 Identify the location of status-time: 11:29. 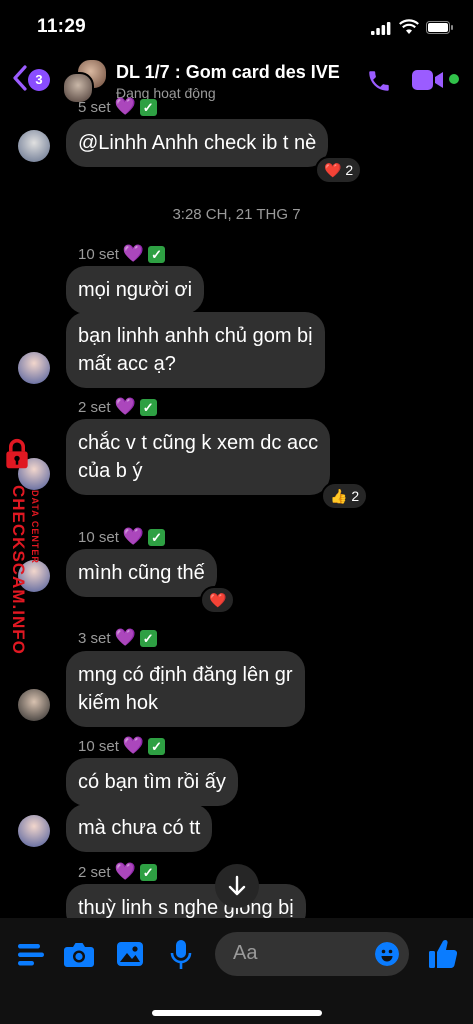
(62, 26).